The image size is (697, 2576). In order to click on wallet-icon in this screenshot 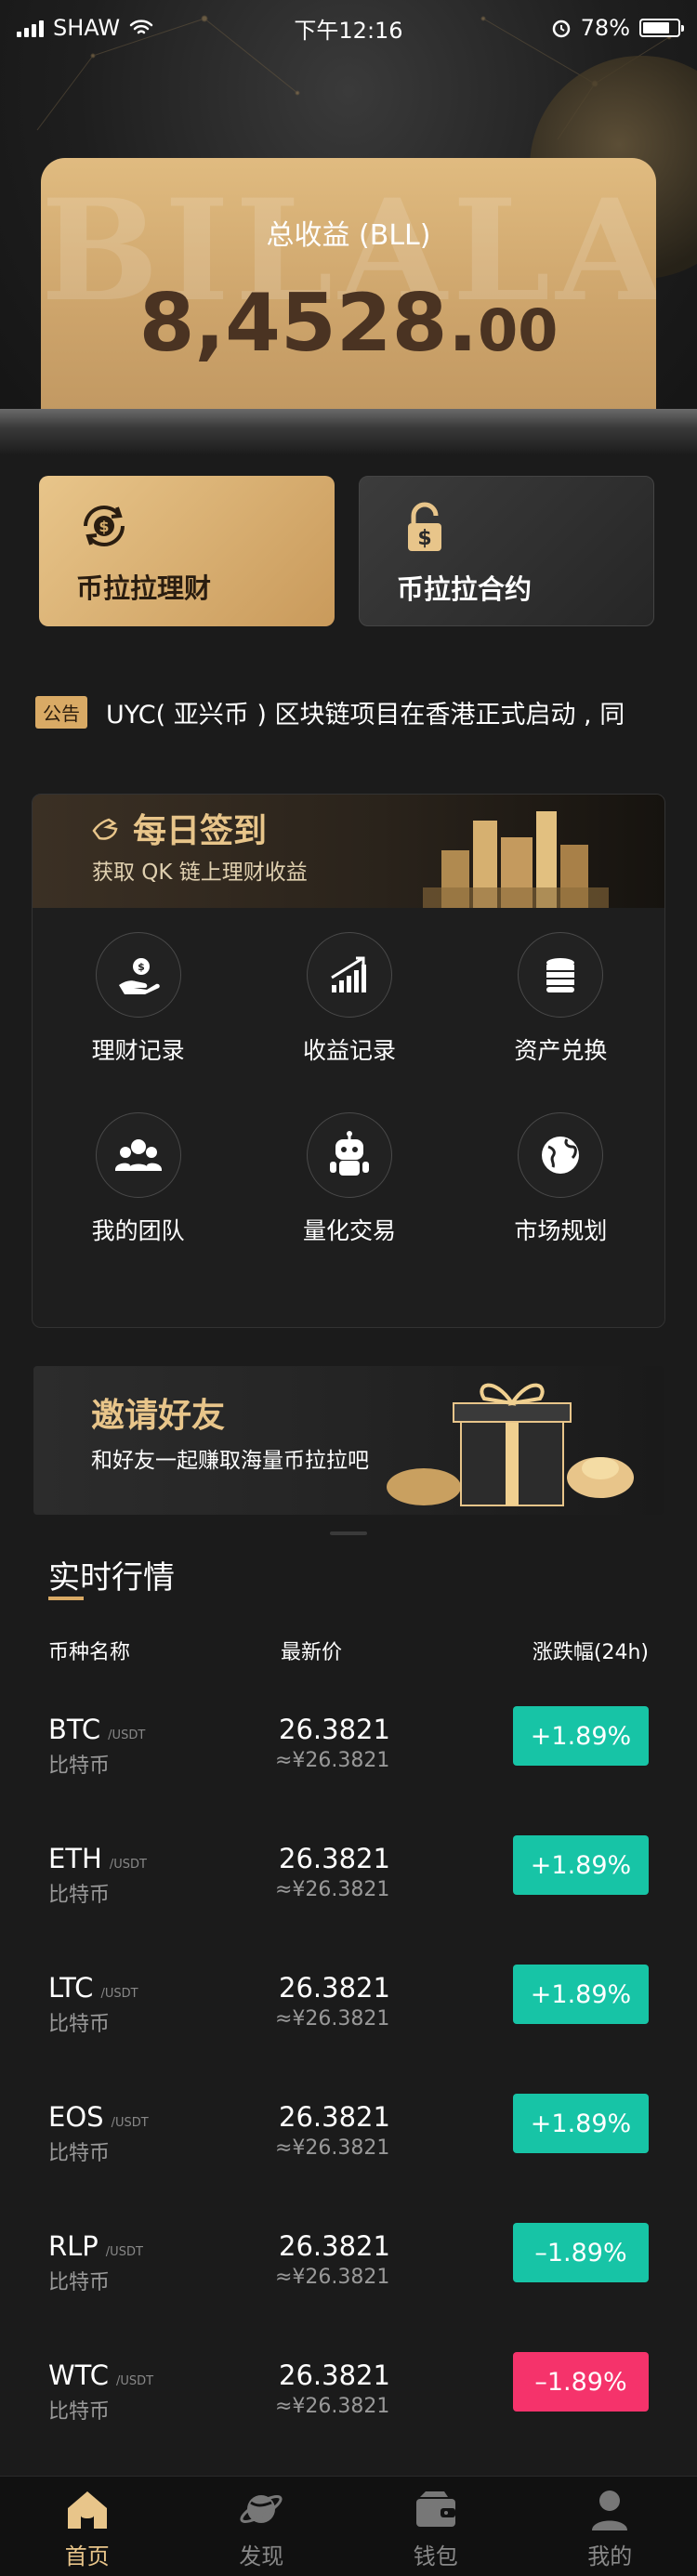, I will do `click(435, 2509)`.